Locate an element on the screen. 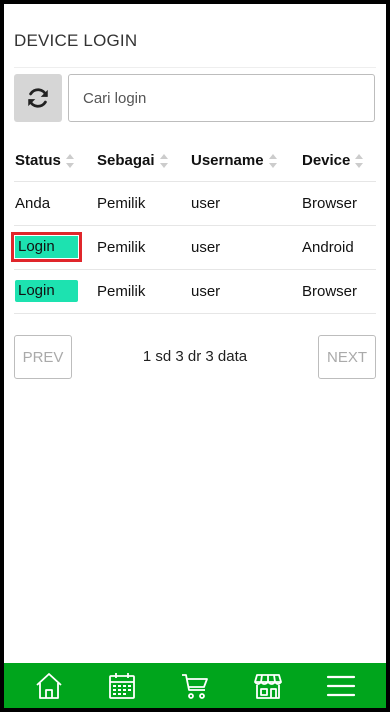 The height and width of the screenshot is (712, 390). toolbar is located at coordinates (195, 99).